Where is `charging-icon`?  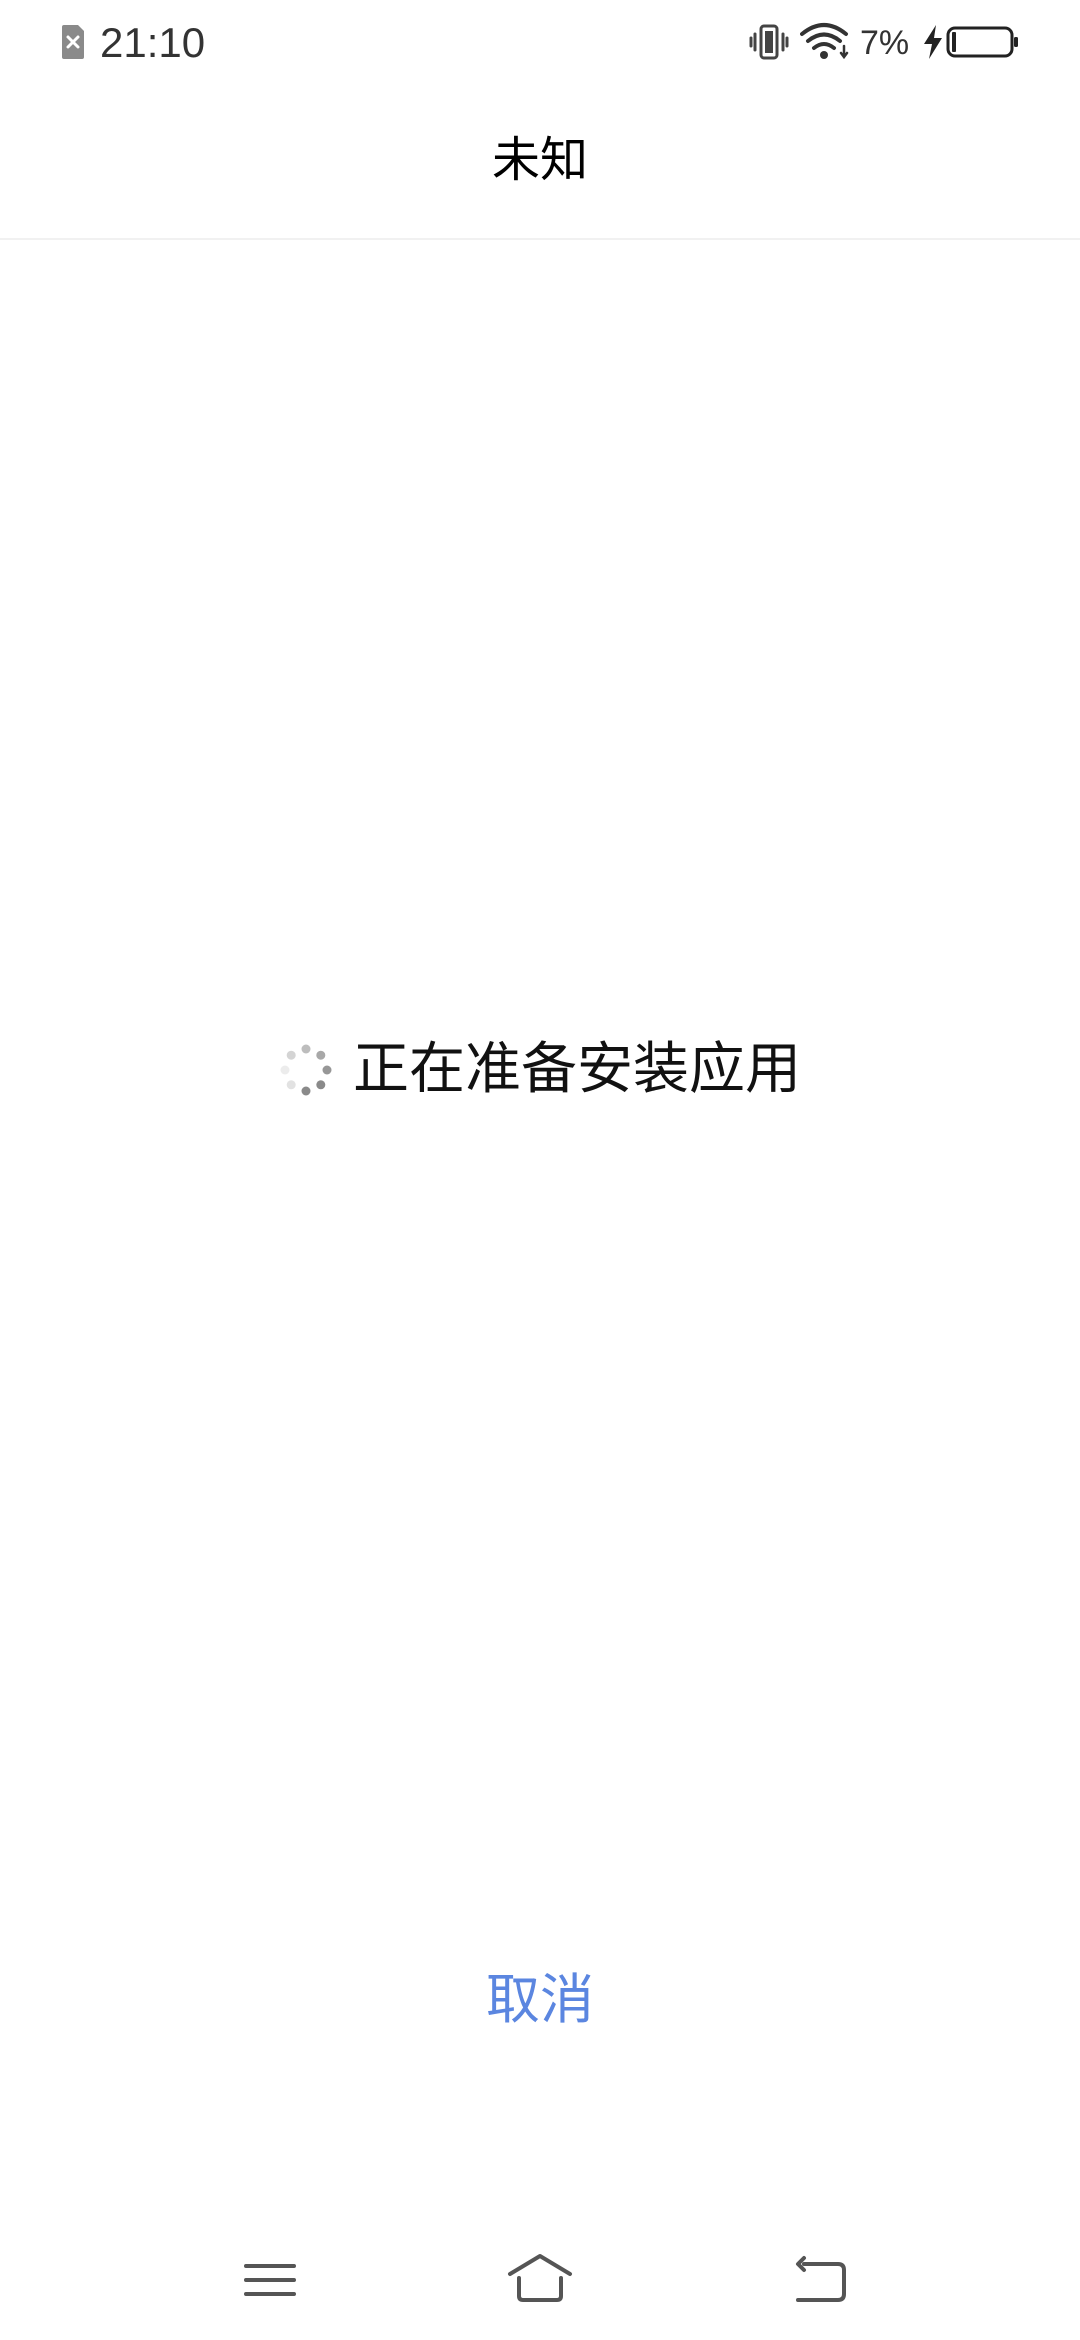 charging-icon is located at coordinates (933, 42).